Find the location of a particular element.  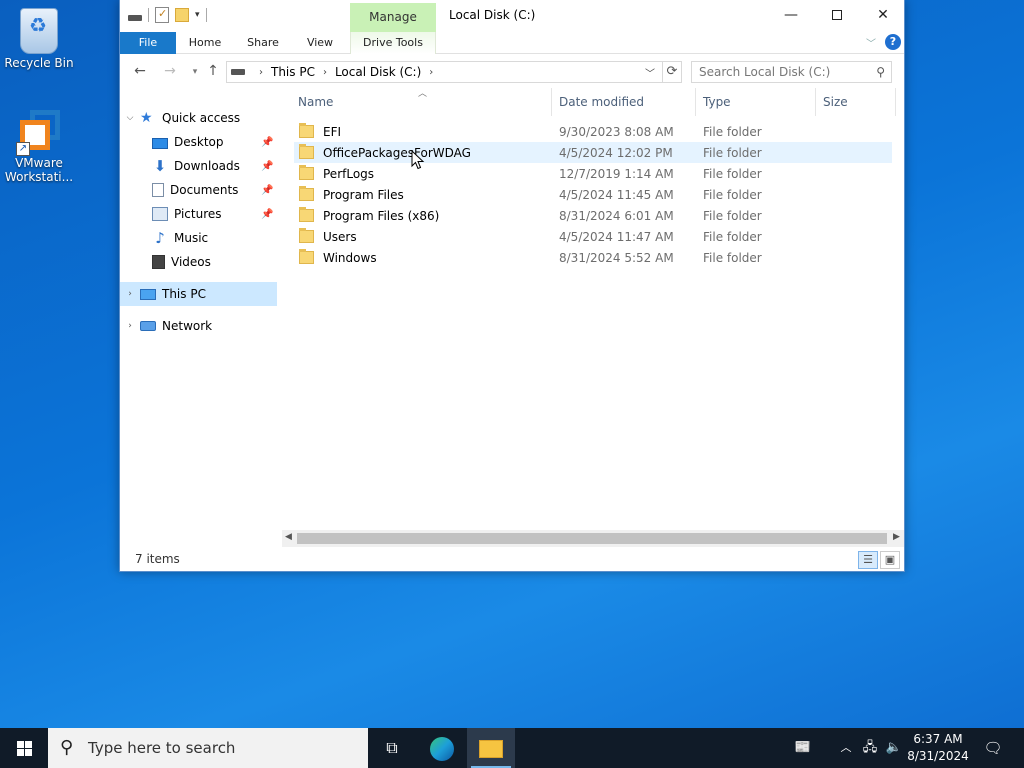

search-input: Search Local Disk (C:) ⚲ is located at coordinates (791, 72).